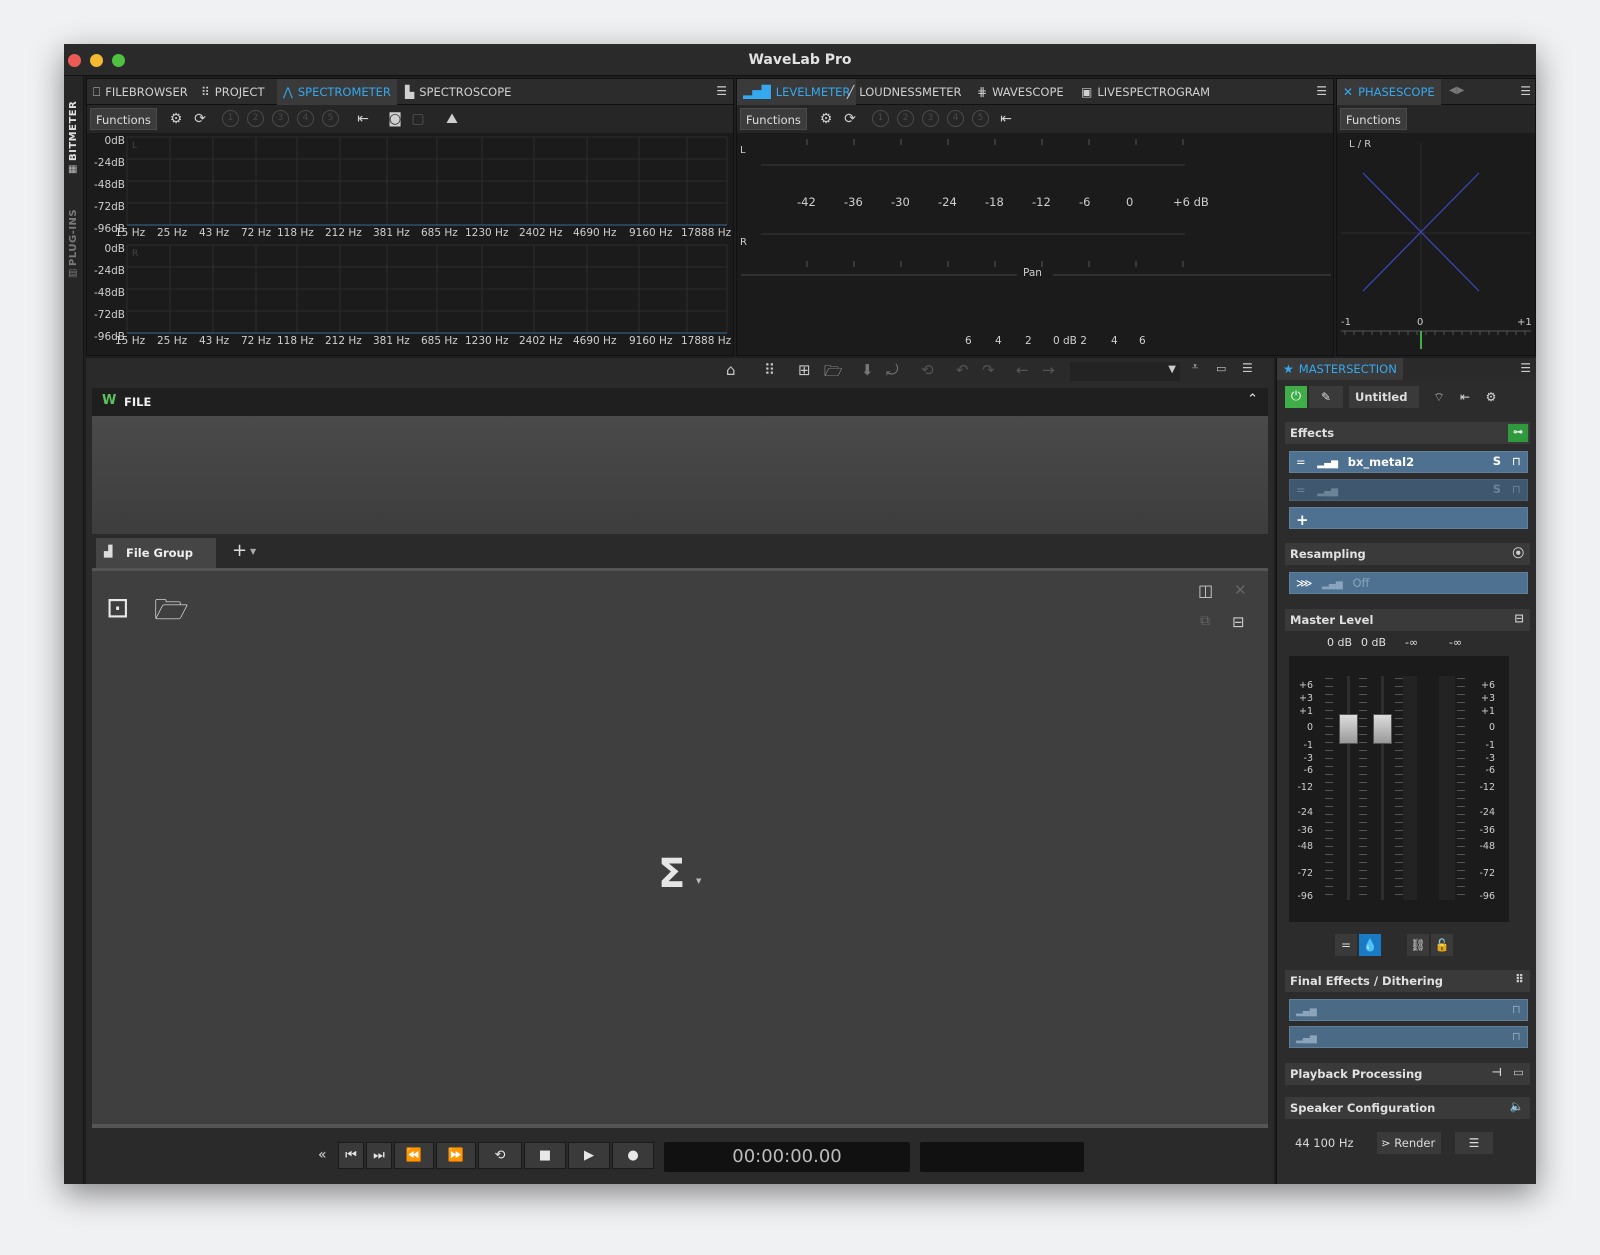 This screenshot has height=1255, width=1600. Describe the element at coordinates (1022, 370) in the screenshot. I see `back-arrow-icon: ←` at that location.